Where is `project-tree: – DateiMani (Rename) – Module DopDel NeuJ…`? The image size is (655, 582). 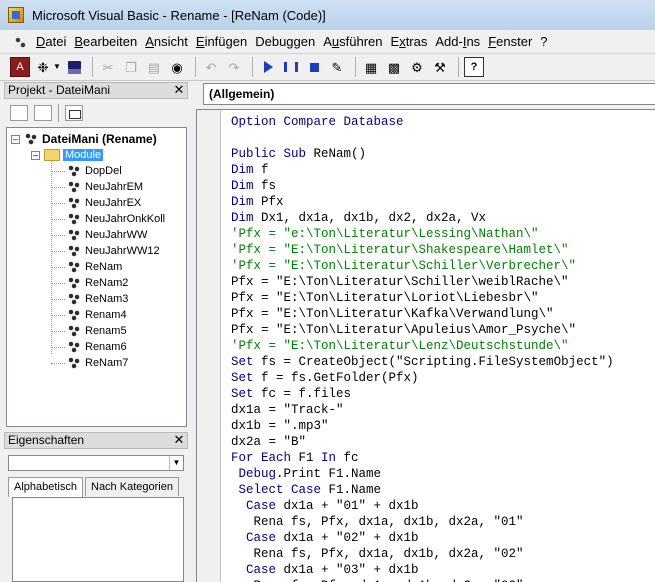 project-tree: – DateiMani (Rename) – Module DopDel NeuJ… is located at coordinates (96, 277).